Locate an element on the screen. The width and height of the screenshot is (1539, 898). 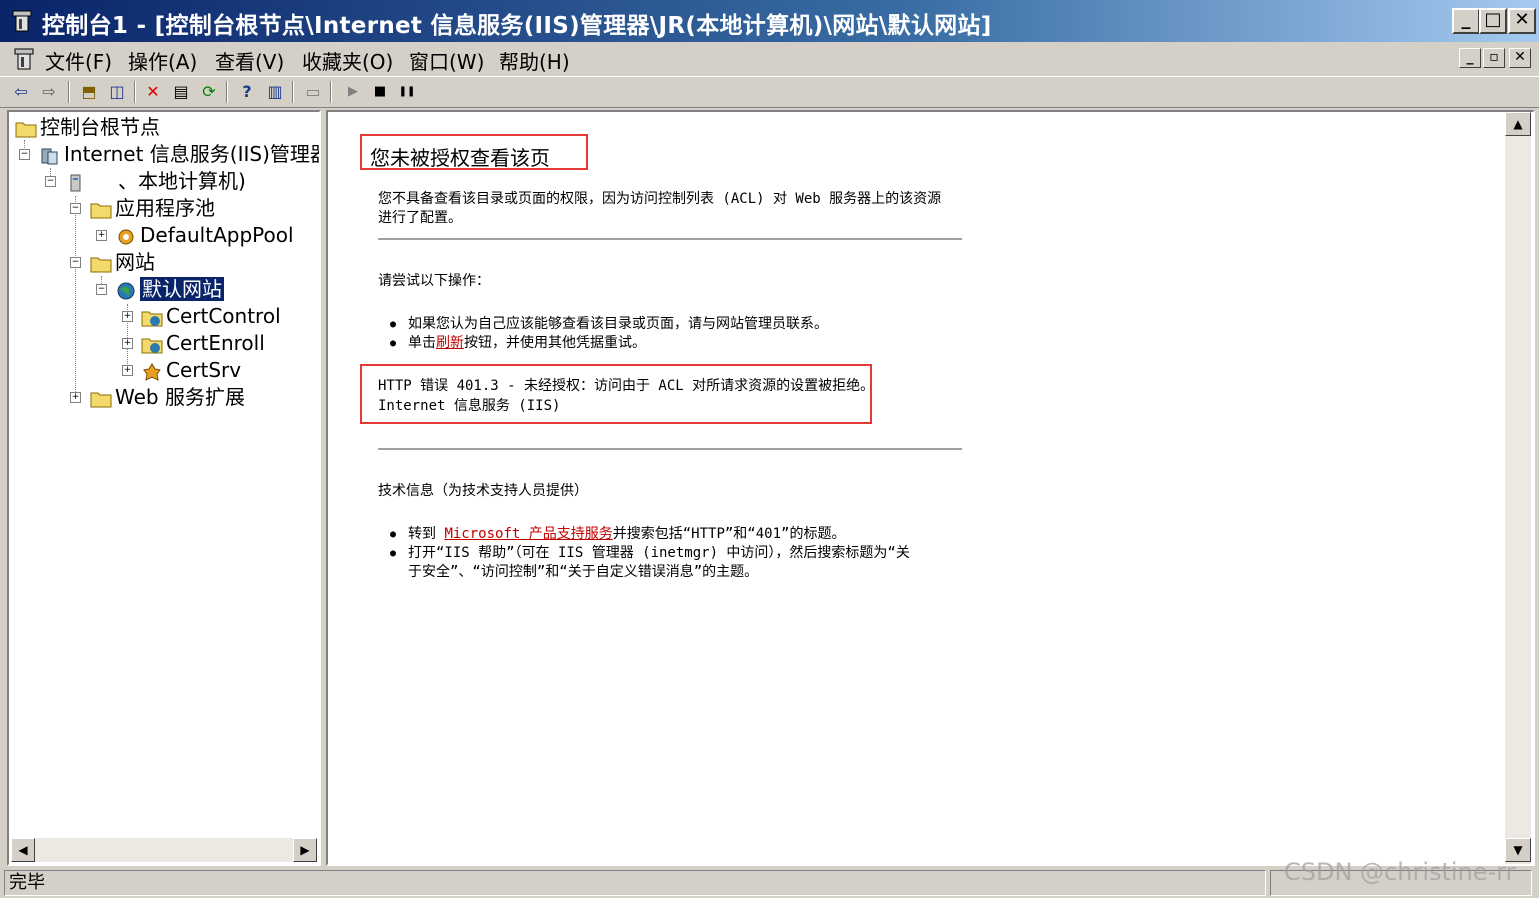
child-close-button: ✕ is located at coordinates (1520, 58).